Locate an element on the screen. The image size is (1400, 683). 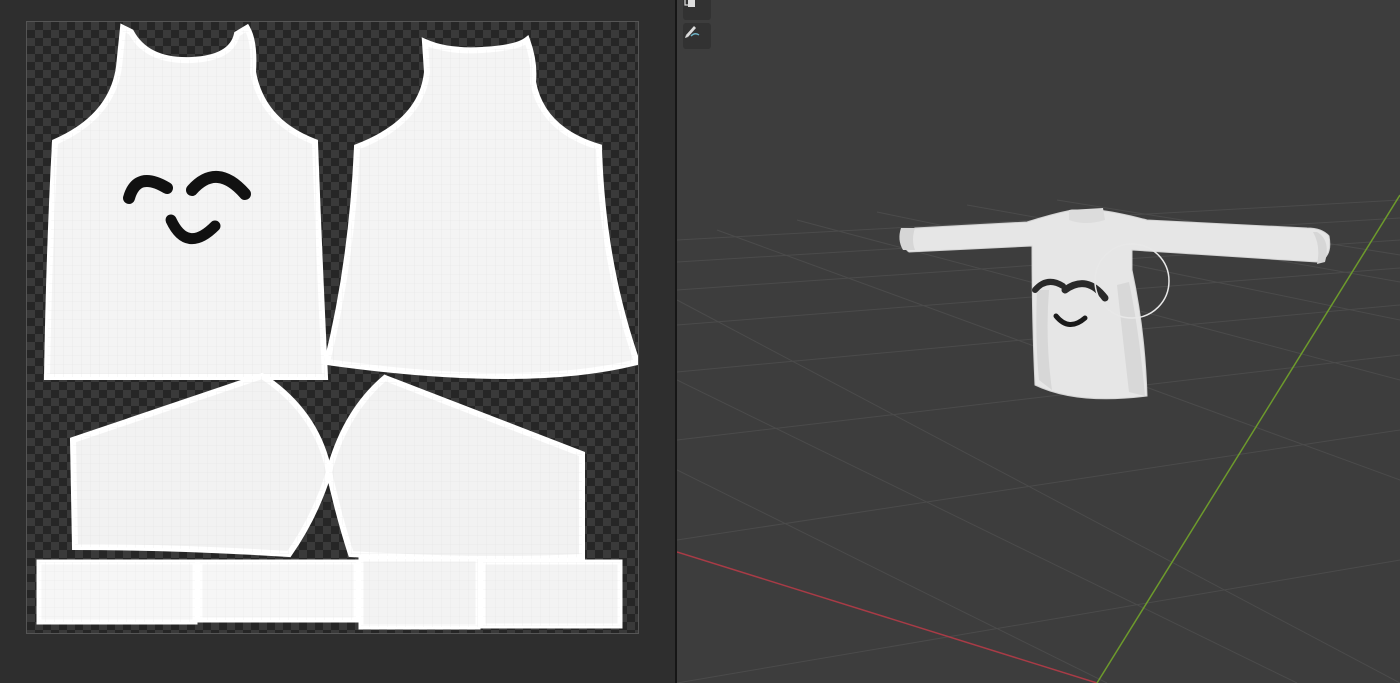
copy-icon is located at coordinates (689, 3).